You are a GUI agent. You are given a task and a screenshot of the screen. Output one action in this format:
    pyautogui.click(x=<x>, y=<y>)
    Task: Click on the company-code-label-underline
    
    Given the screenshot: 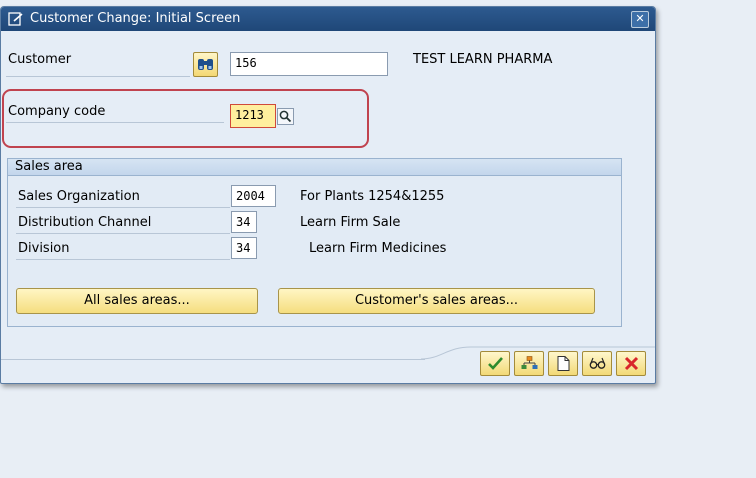 What is the action you would take?
    pyautogui.click(x=115, y=122)
    